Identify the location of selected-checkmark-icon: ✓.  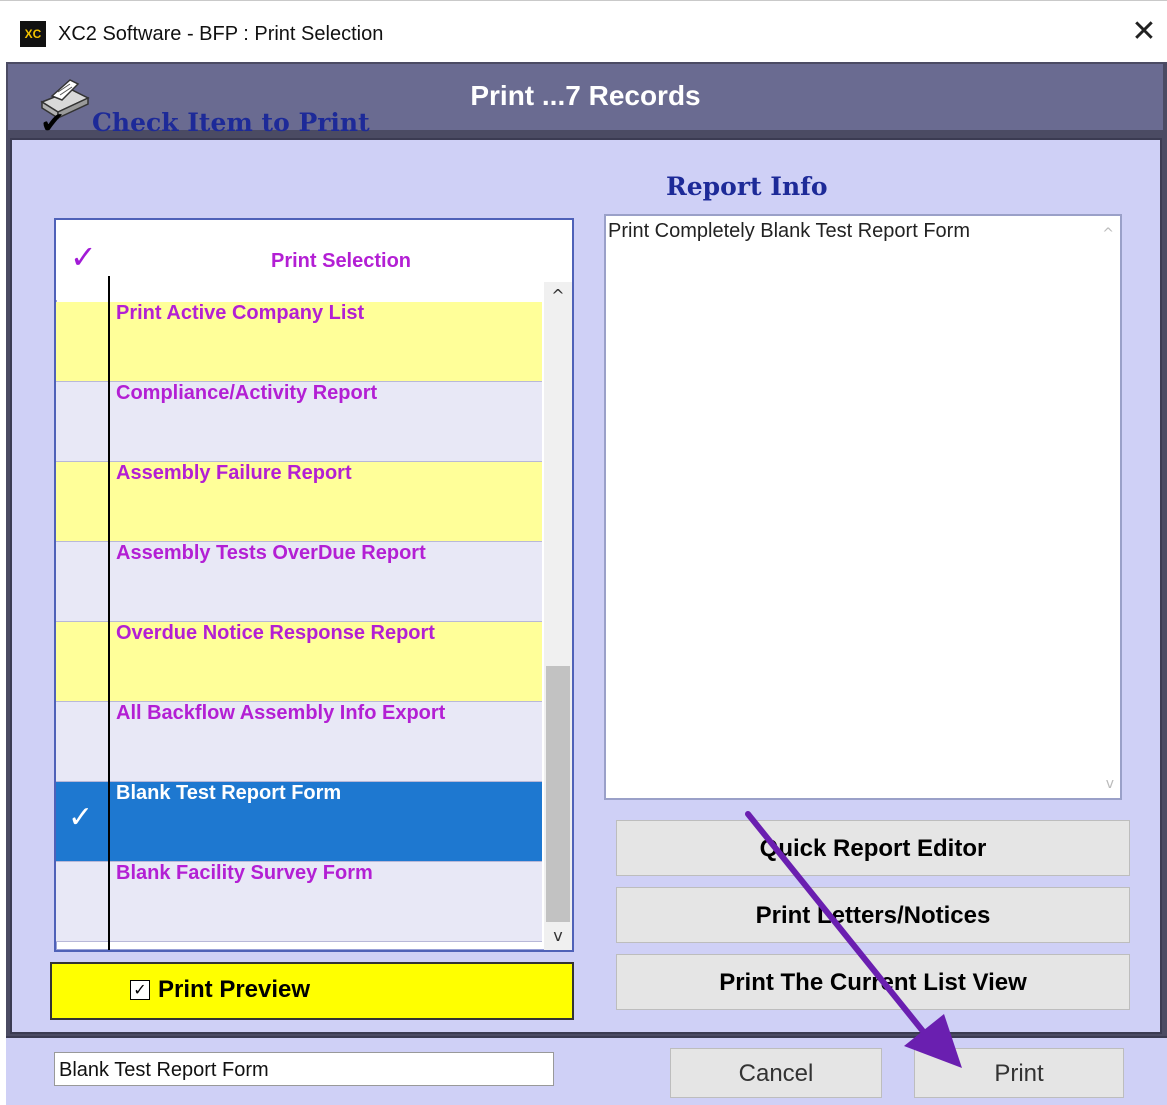
(80, 817).